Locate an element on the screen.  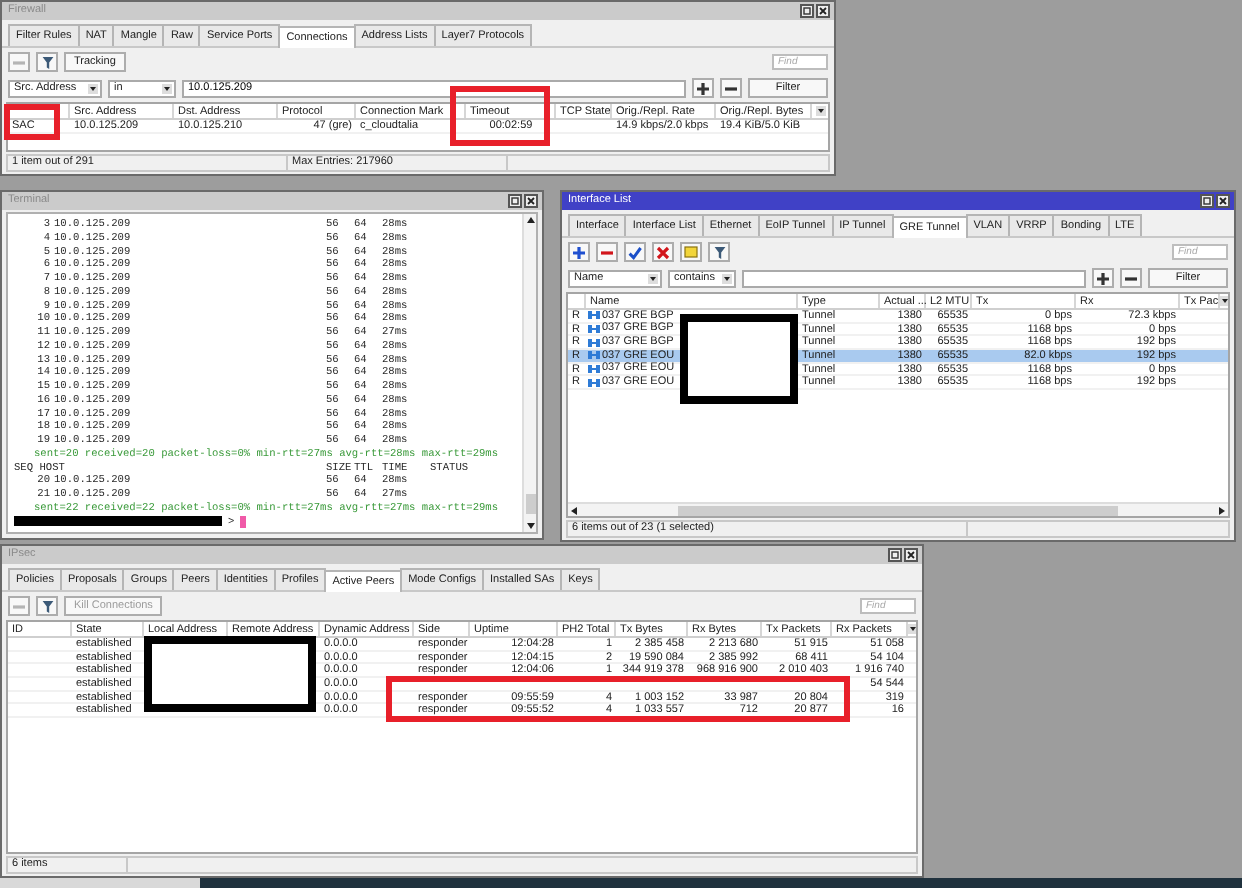
remove-button is located at coordinates (607, 252).